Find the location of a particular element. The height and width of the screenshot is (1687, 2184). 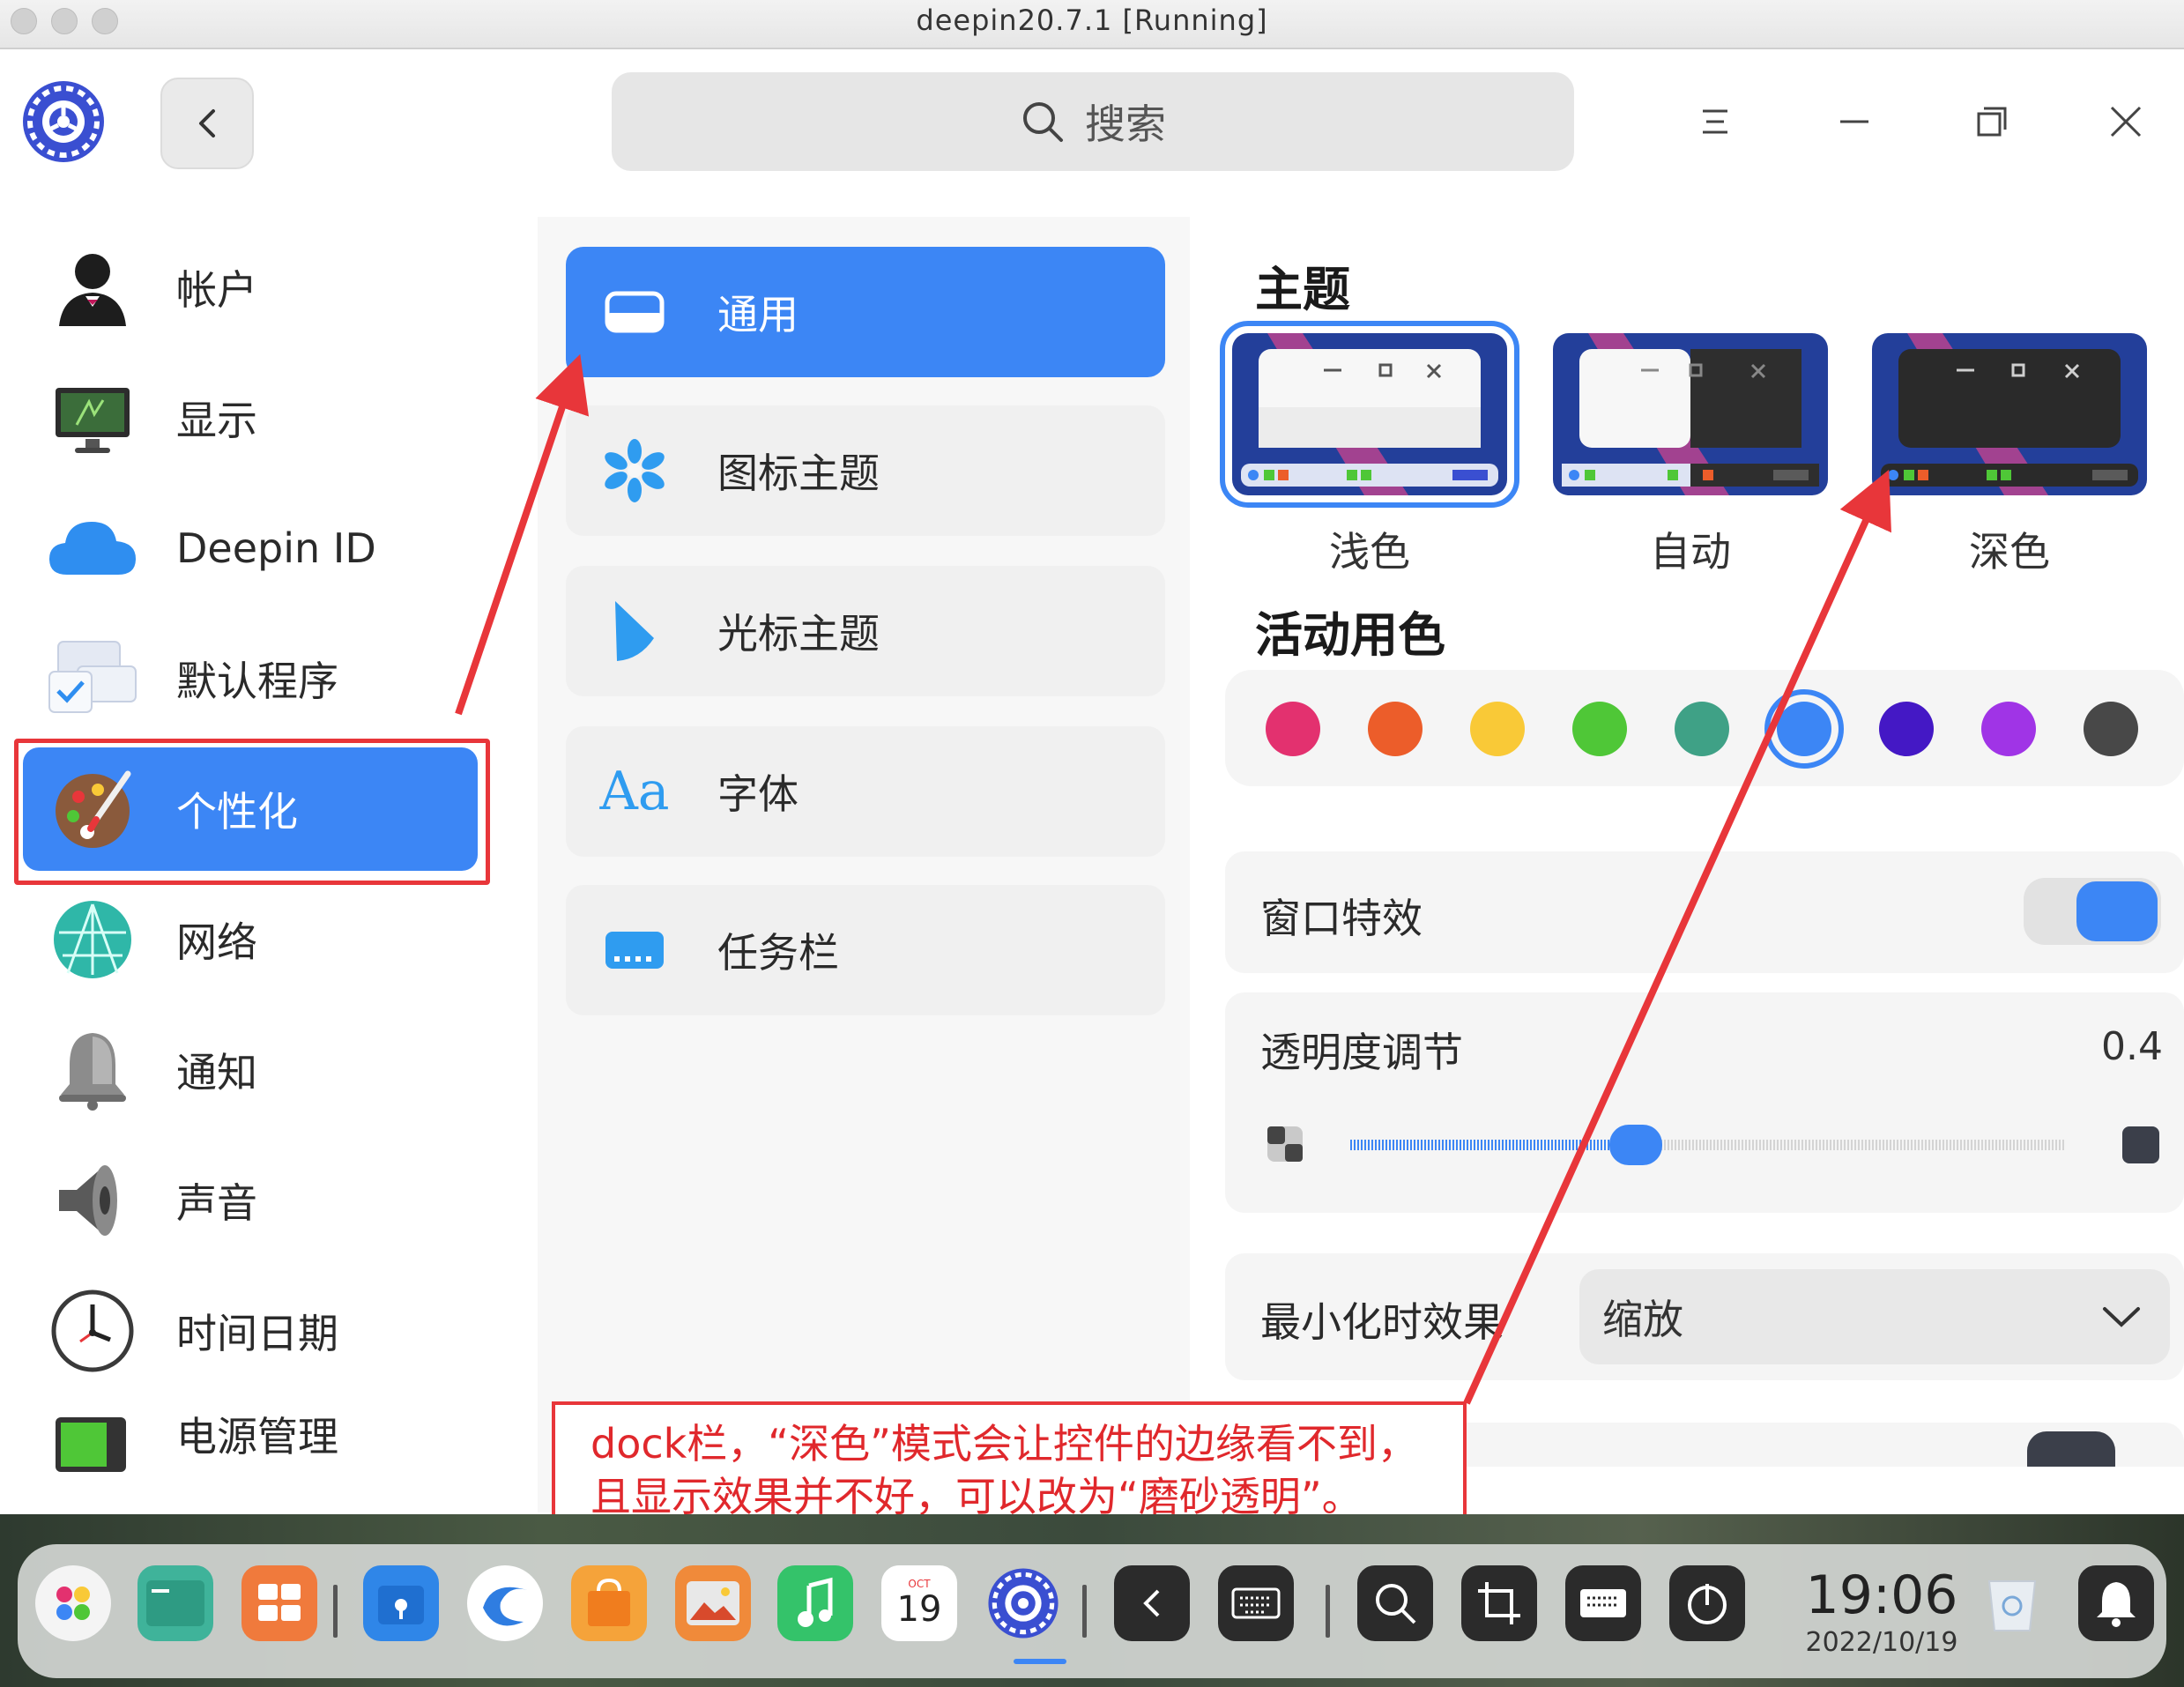

sidebar-item-network: 网络 is located at coordinates (250, 940).